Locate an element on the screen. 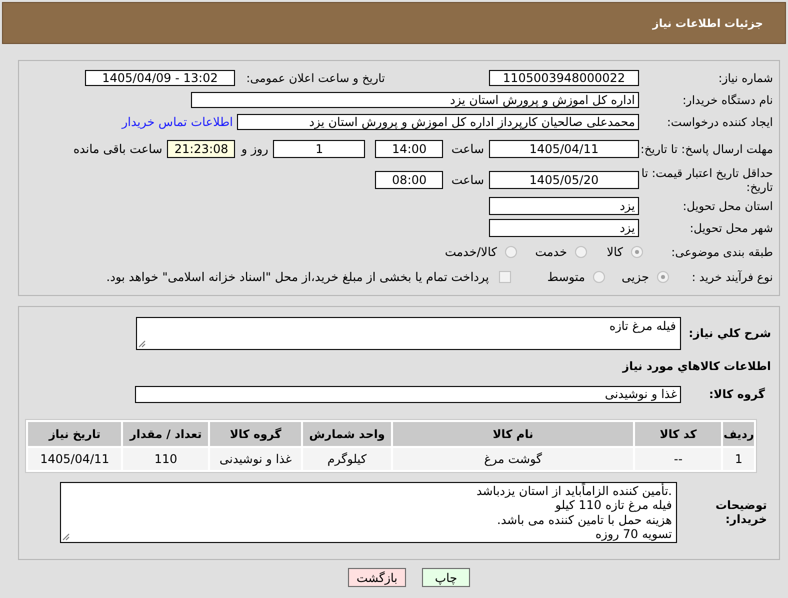  table-cell: کیلوگرم is located at coordinates (347, 459).